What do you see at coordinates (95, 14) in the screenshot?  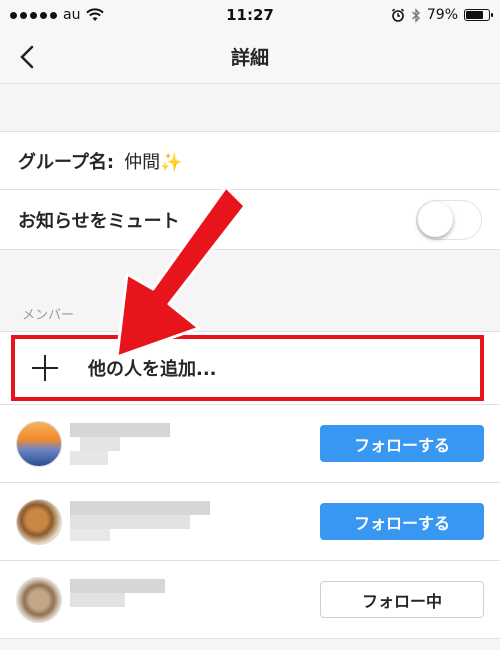 I see `wifi-icon` at bounding box center [95, 14].